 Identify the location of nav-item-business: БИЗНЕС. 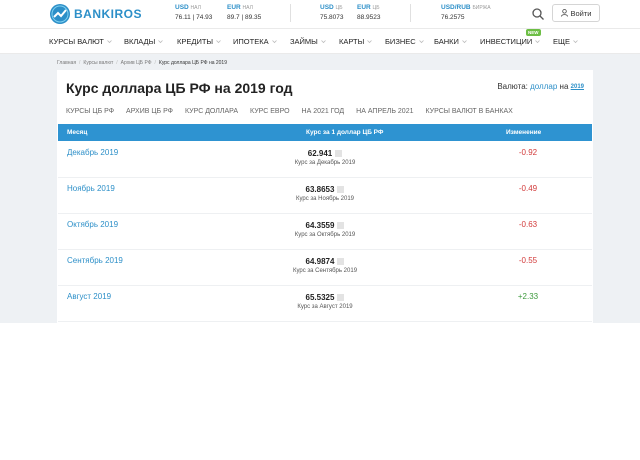
(404, 41).